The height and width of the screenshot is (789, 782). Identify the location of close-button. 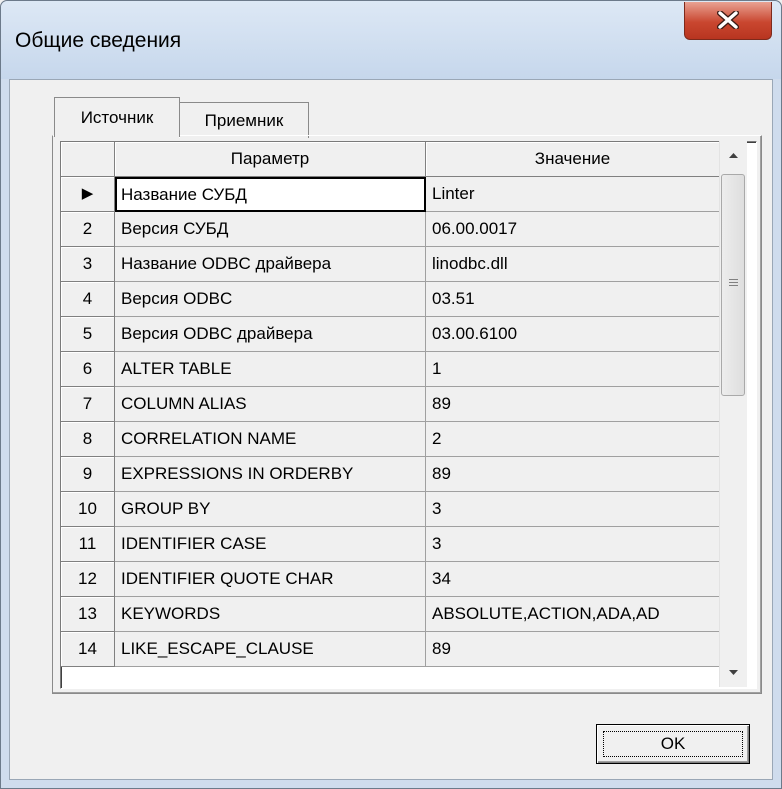
(728, 21).